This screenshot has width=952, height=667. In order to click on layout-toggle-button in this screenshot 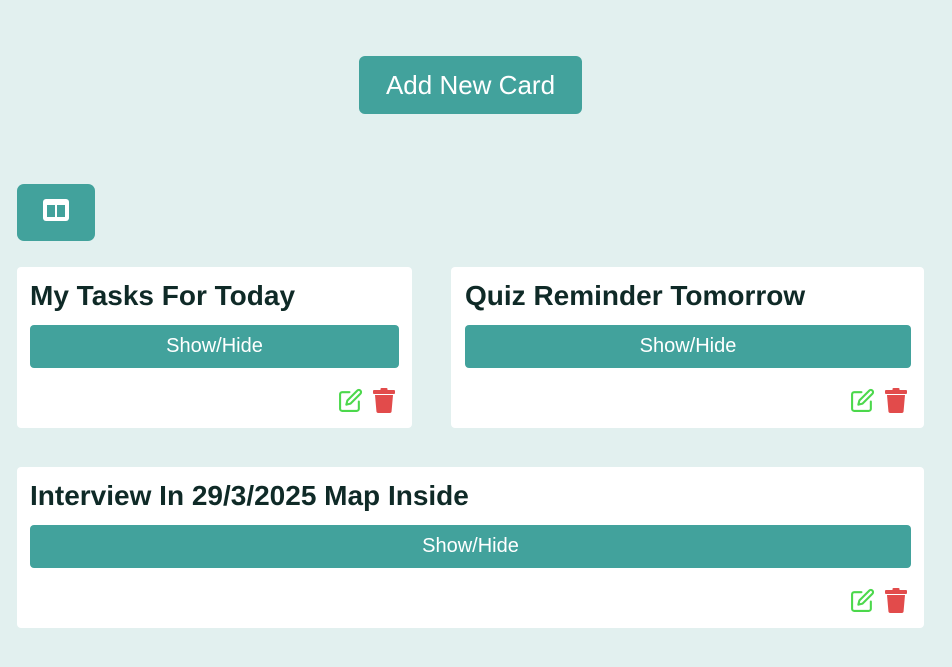, I will do `click(56, 212)`.